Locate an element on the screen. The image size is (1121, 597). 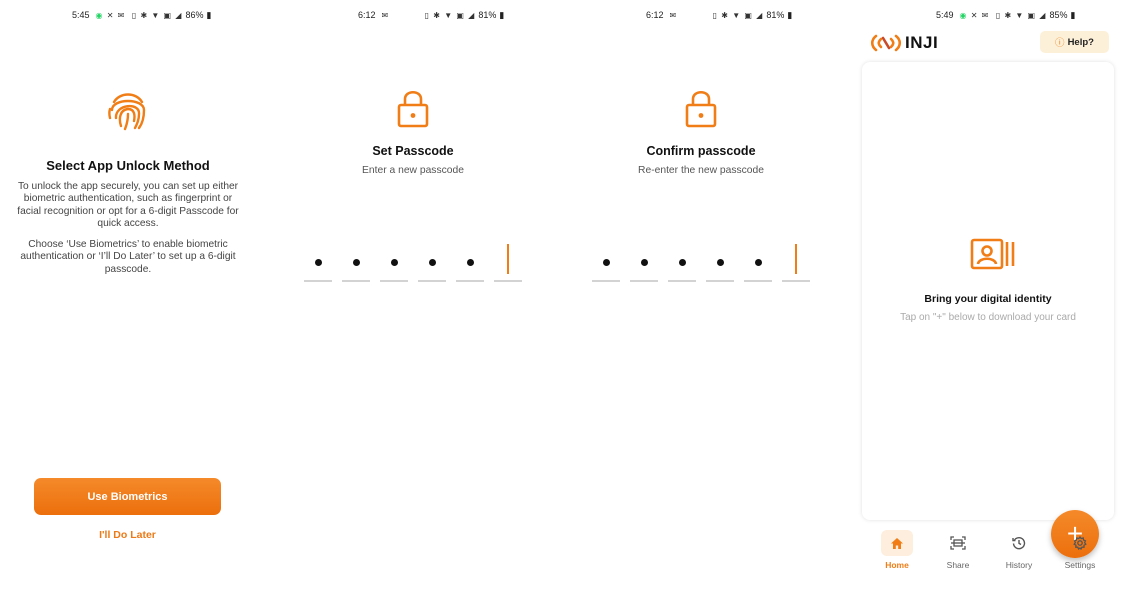
bottom-nav: Home Share History Settings is located at coordinates (988, 553).